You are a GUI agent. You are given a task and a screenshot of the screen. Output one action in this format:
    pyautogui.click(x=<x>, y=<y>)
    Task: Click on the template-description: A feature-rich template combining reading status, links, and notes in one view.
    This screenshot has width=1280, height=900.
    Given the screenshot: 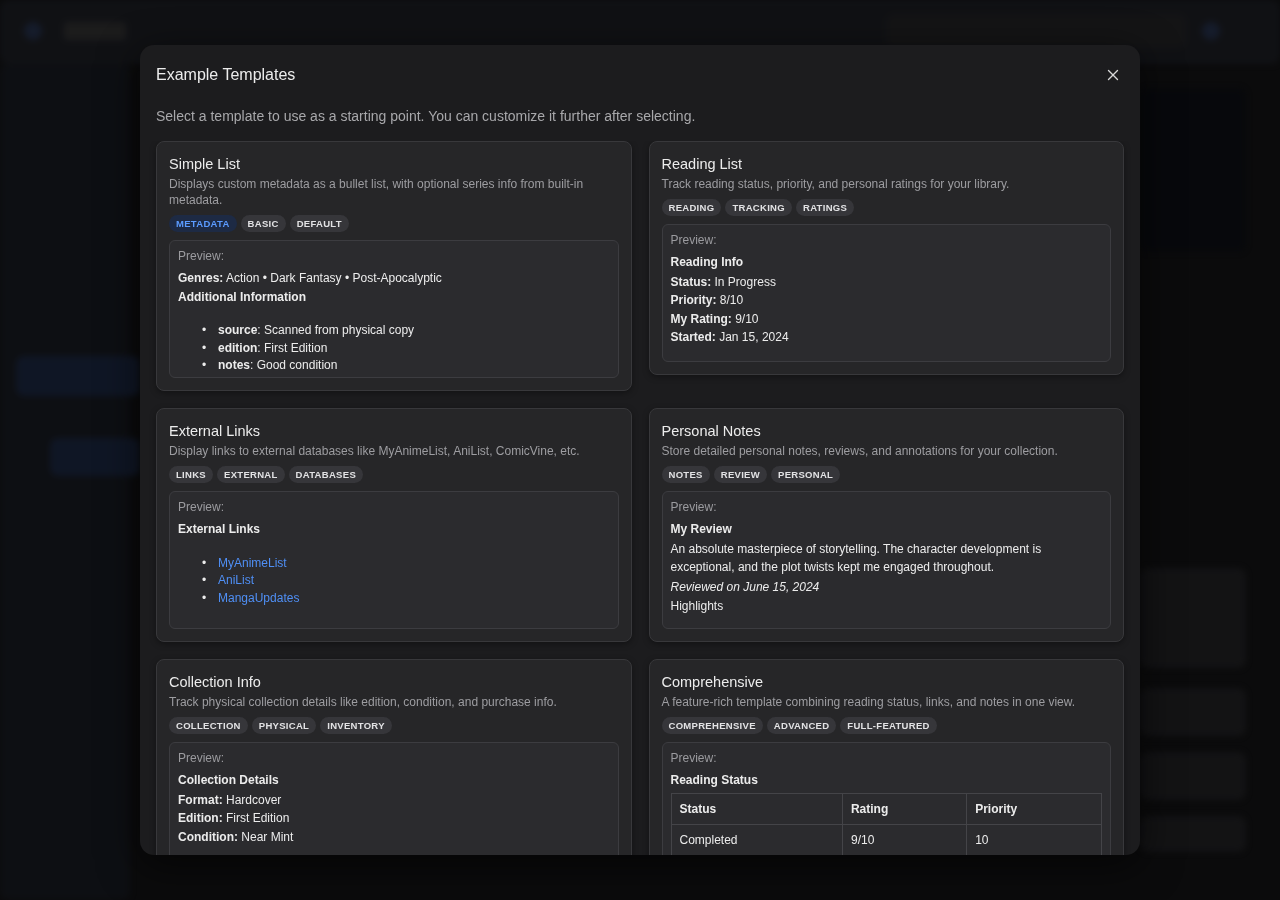 What is the action you would take?
    pyautogui.click(x=869, y=702)
    